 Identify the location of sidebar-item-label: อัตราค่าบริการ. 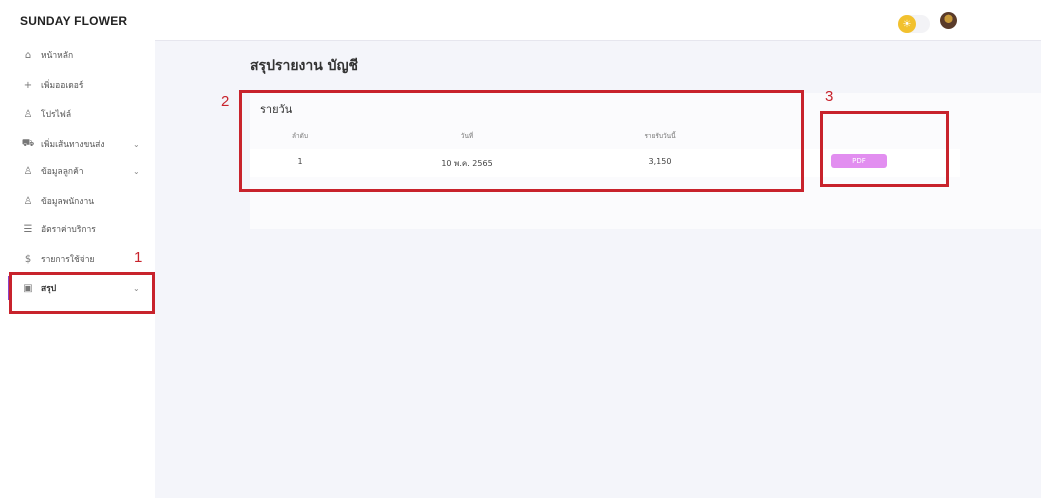
(68, 230).